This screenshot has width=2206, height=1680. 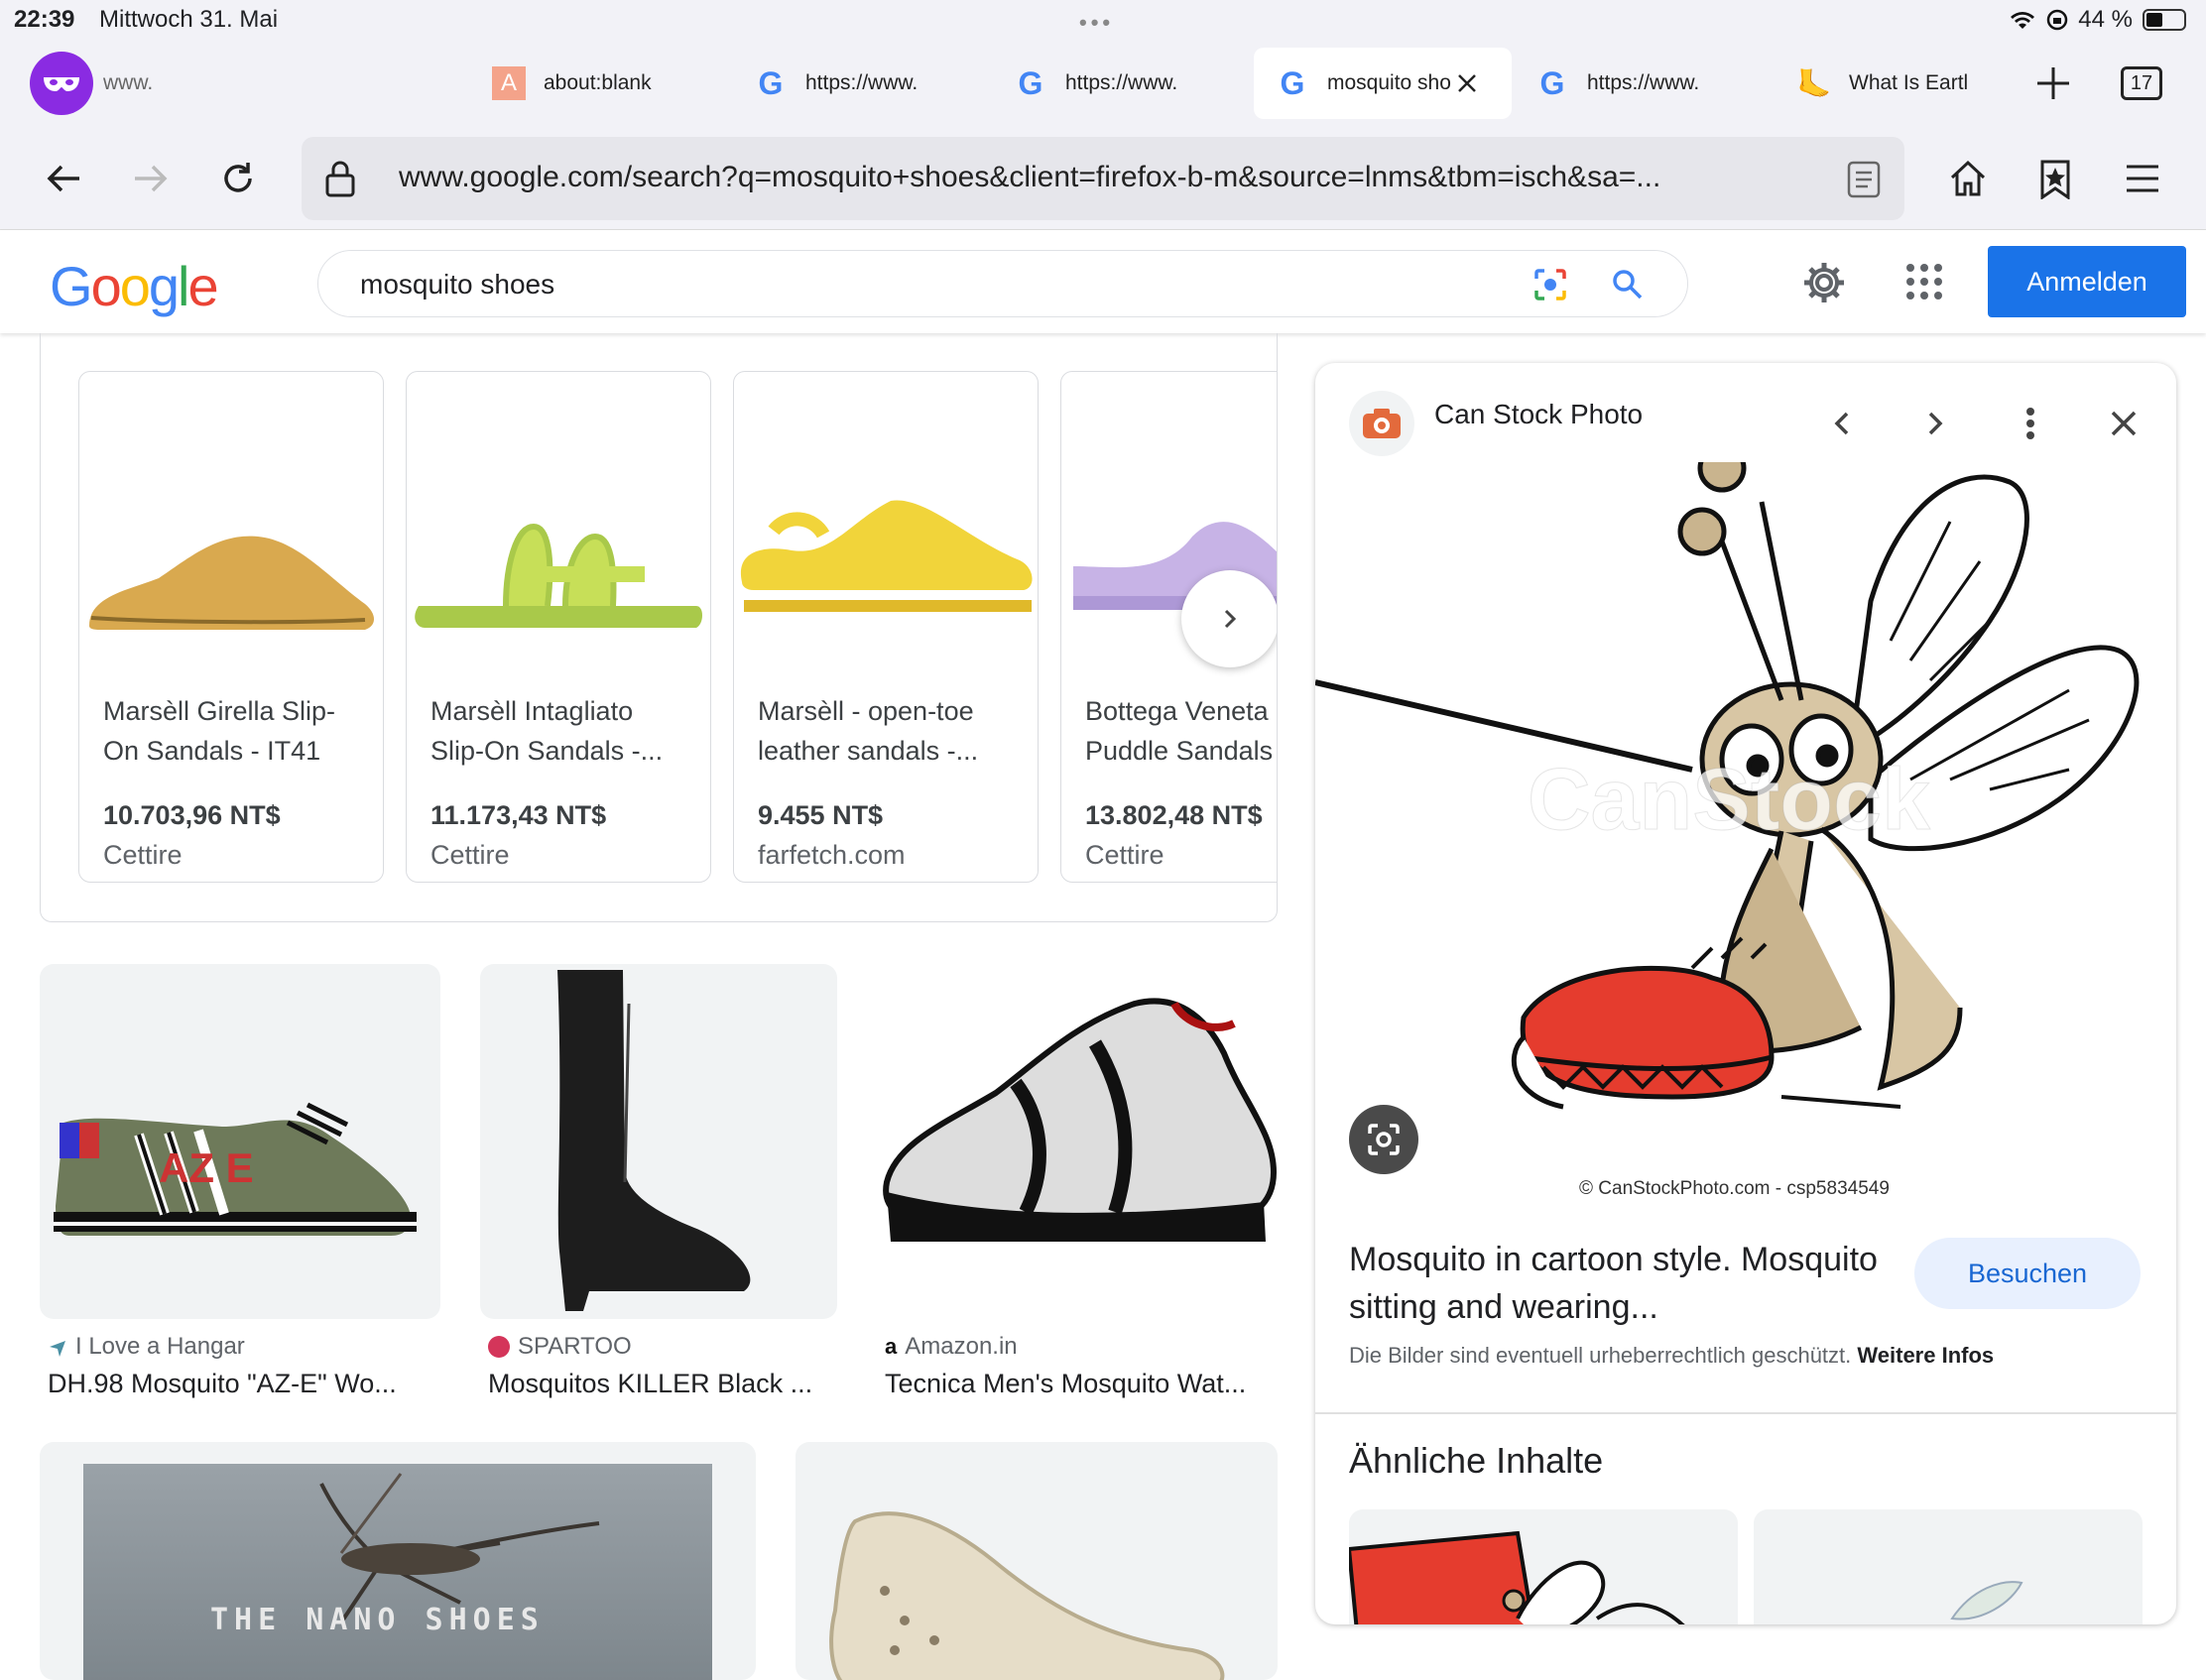 I want to click on preview-source-name: Can Stock Photo, so click(x=1538, y=414).